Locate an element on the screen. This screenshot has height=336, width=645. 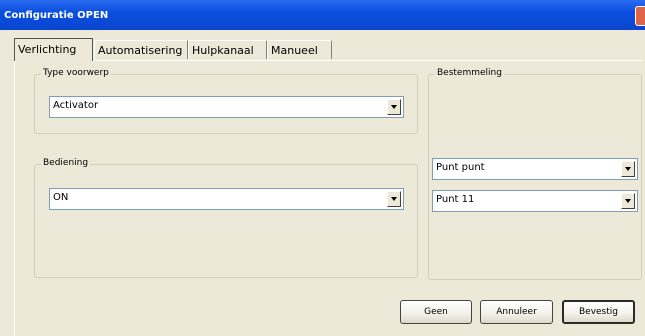
tab-hulpkanaal: Hulpkanaal is located at coordinates (227, 49).